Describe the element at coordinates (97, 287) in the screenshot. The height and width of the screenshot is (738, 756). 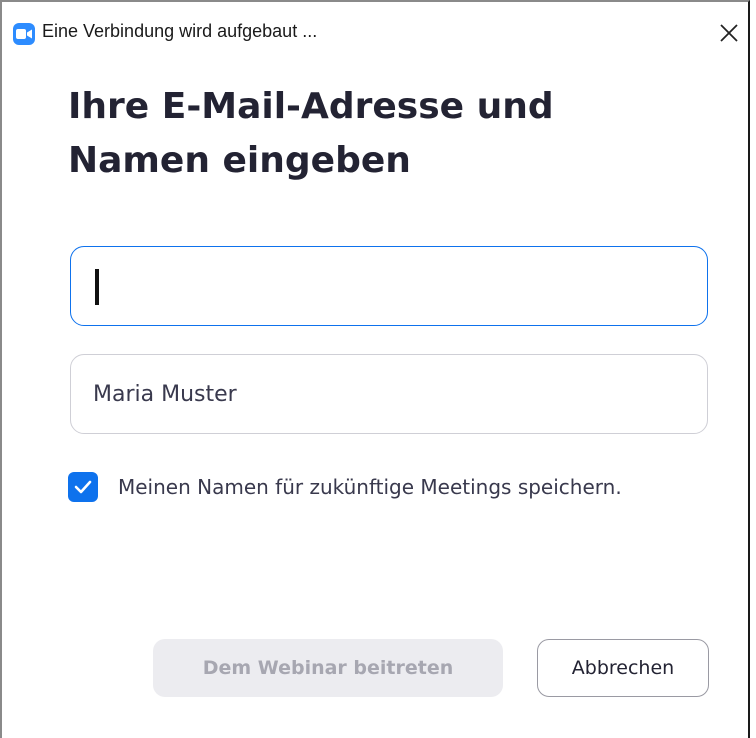
I see `text-caret` at that location.